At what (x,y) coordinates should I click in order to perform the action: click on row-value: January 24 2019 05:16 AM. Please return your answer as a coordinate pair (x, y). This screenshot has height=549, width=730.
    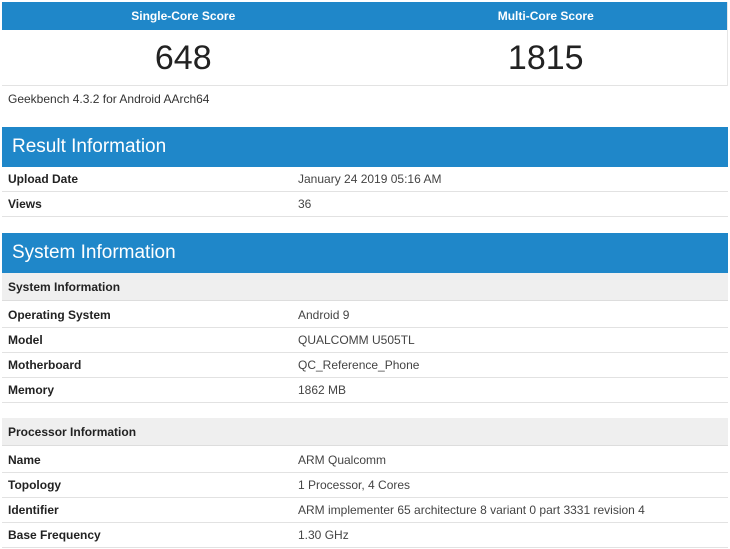
    Looking at the image, I should click on (370, 179).